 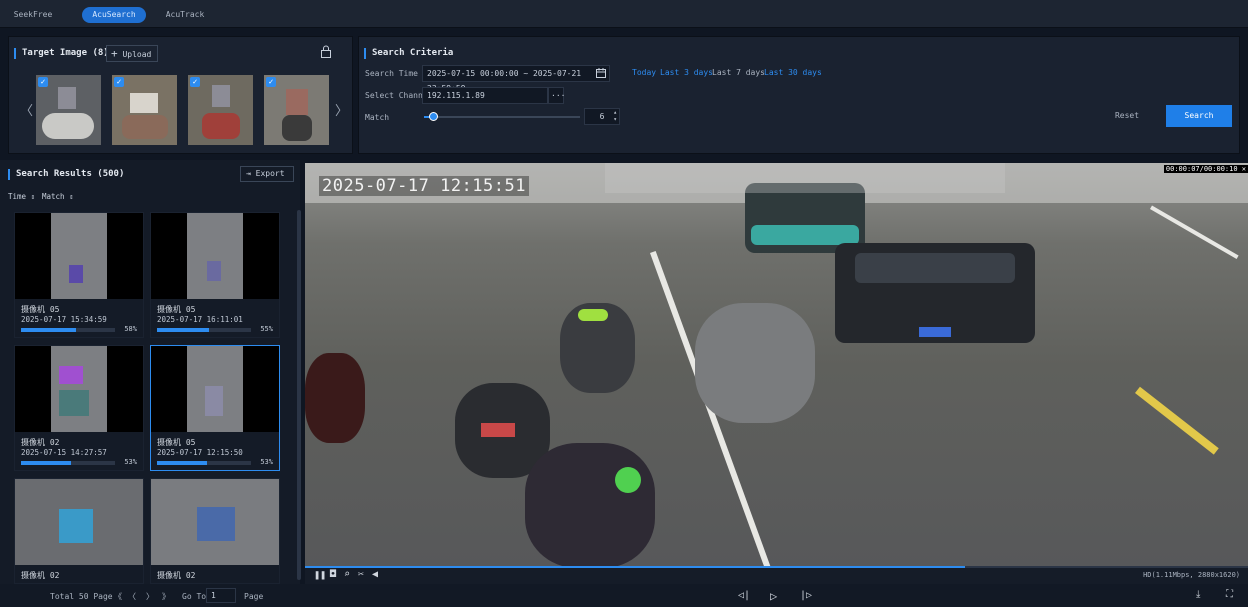 I want to click on video-control-bar: ❚❚ ◘ ⌕ ✂ ◀ HD(1.11Mbps, 2880x1620), so click(x=776, y=576).